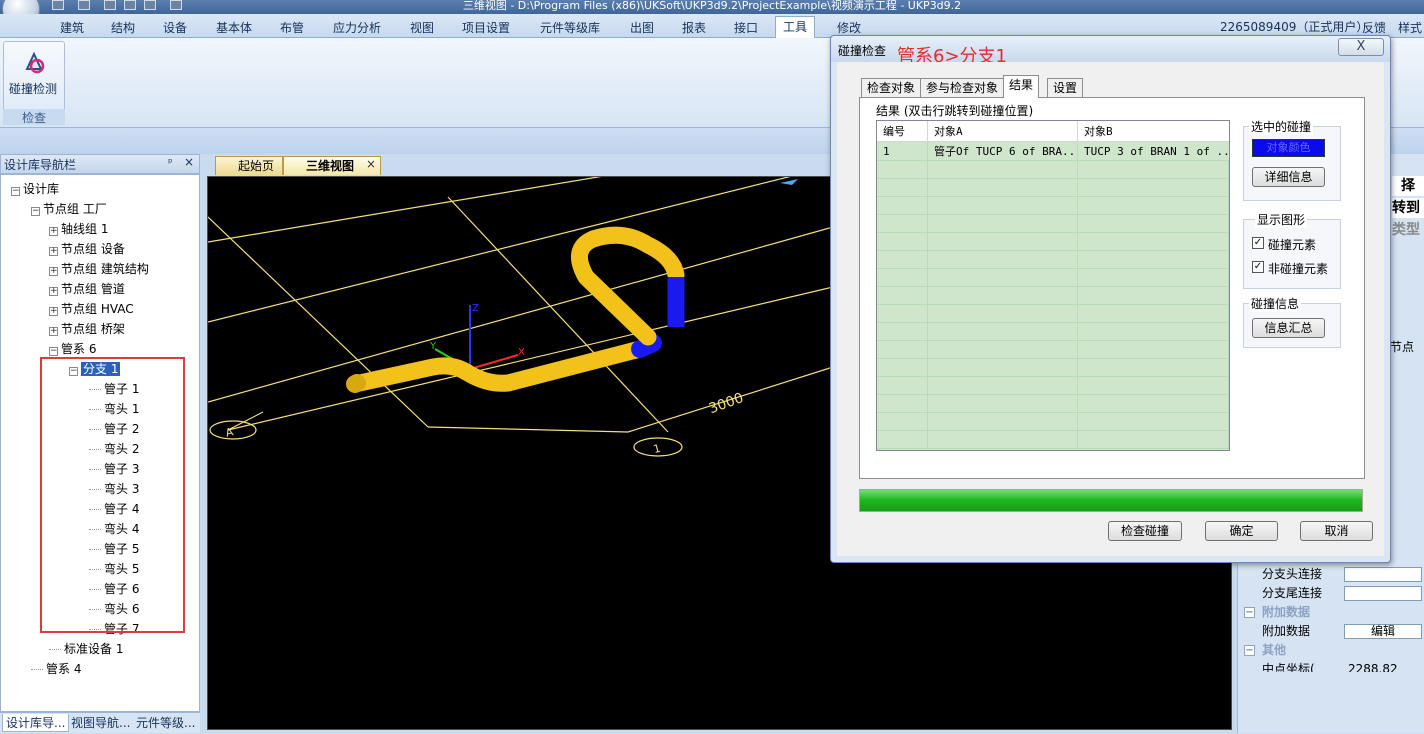  Describe the element at coordinates (1241, 531) in the screenshot. I see `ok-button: 确定` at that location.